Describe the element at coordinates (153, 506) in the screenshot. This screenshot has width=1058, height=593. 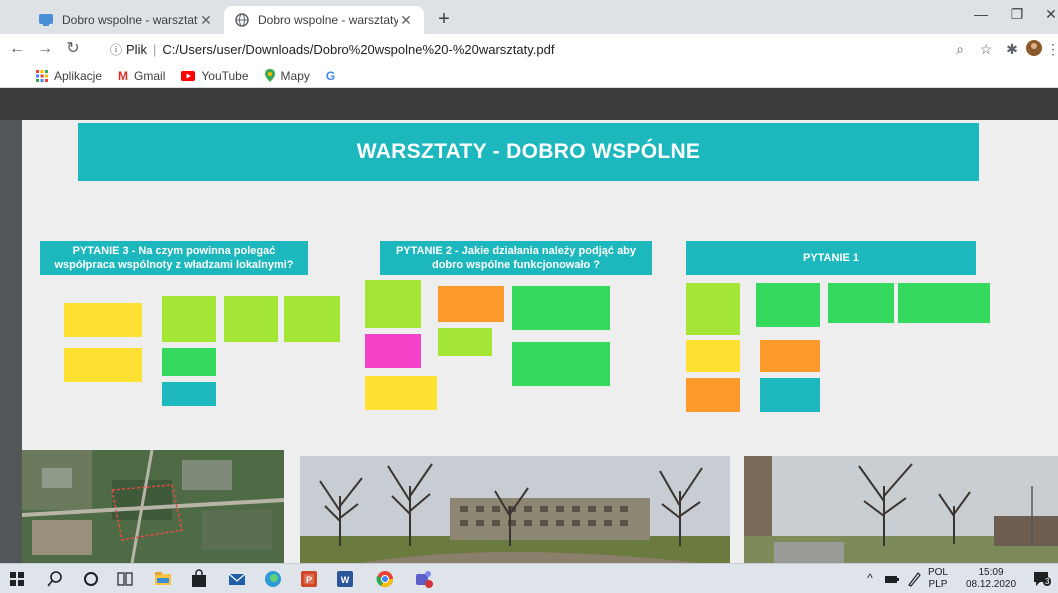
I see `aerial-map-photo` at that location.